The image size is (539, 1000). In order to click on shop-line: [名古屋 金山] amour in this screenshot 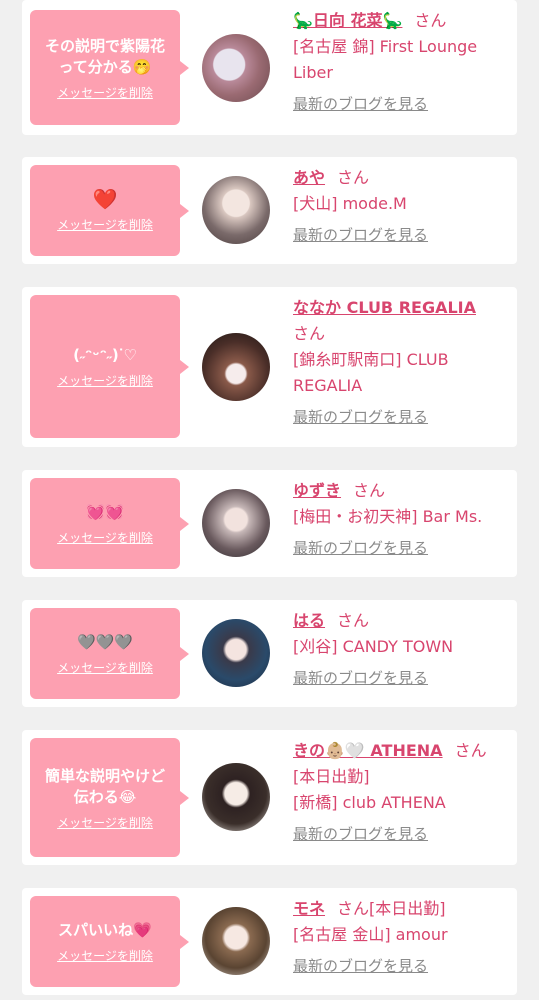, I will do `click(370, 934)`.